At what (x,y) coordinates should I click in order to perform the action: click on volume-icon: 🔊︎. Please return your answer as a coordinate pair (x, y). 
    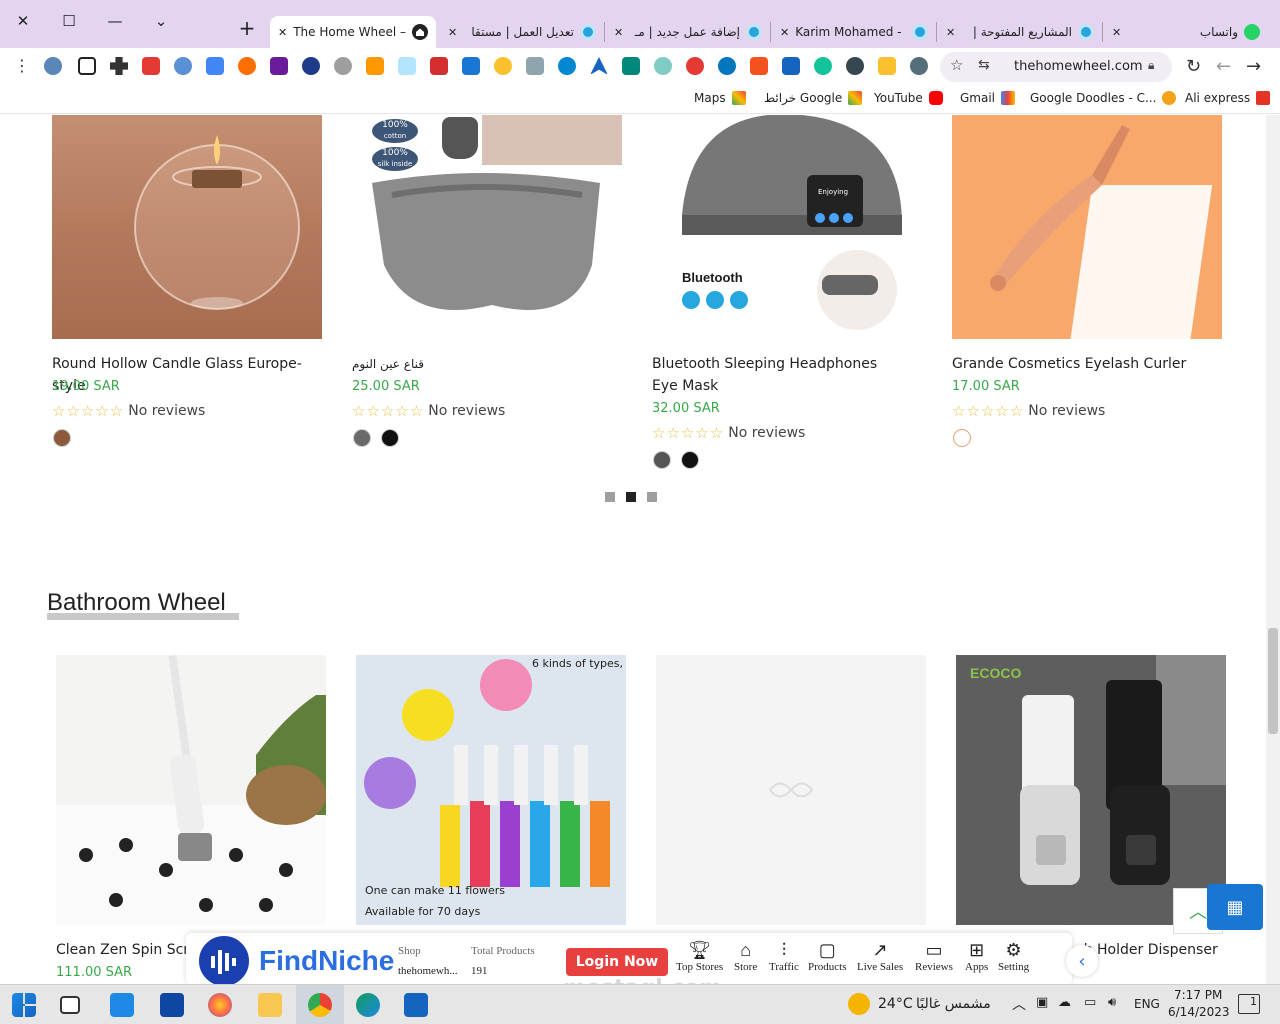
    Looking at the image, I should click on (1112, 1002).